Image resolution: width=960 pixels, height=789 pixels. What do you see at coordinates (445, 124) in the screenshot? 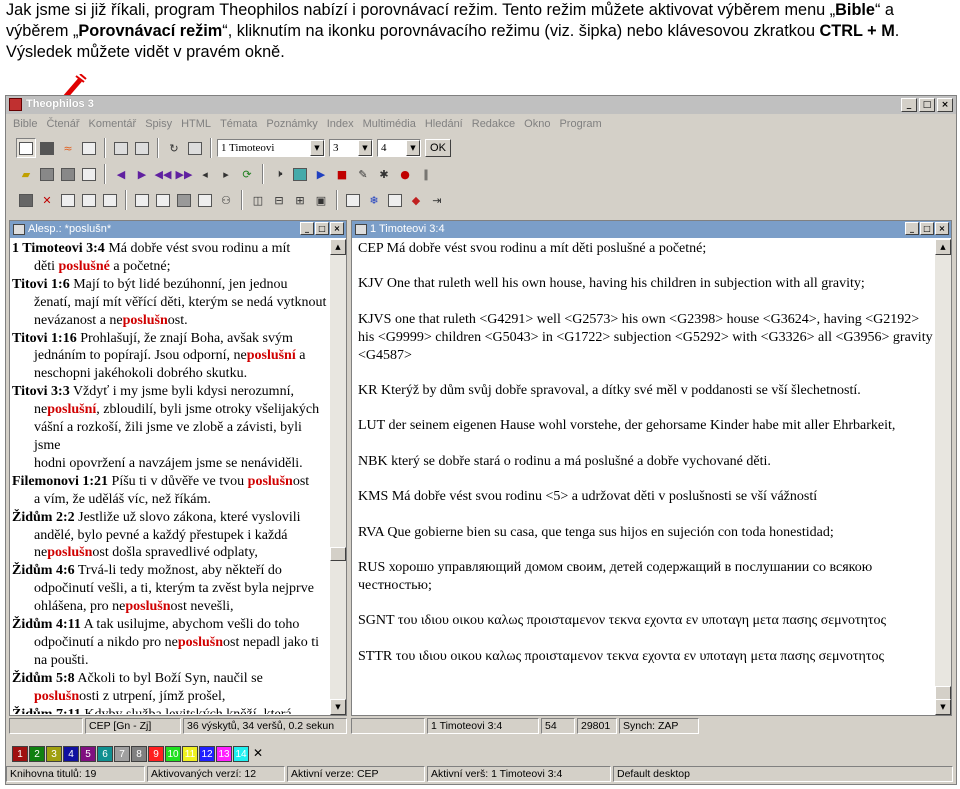
I see `menu-hledani: Hledání` at bounding box center [445, 124].